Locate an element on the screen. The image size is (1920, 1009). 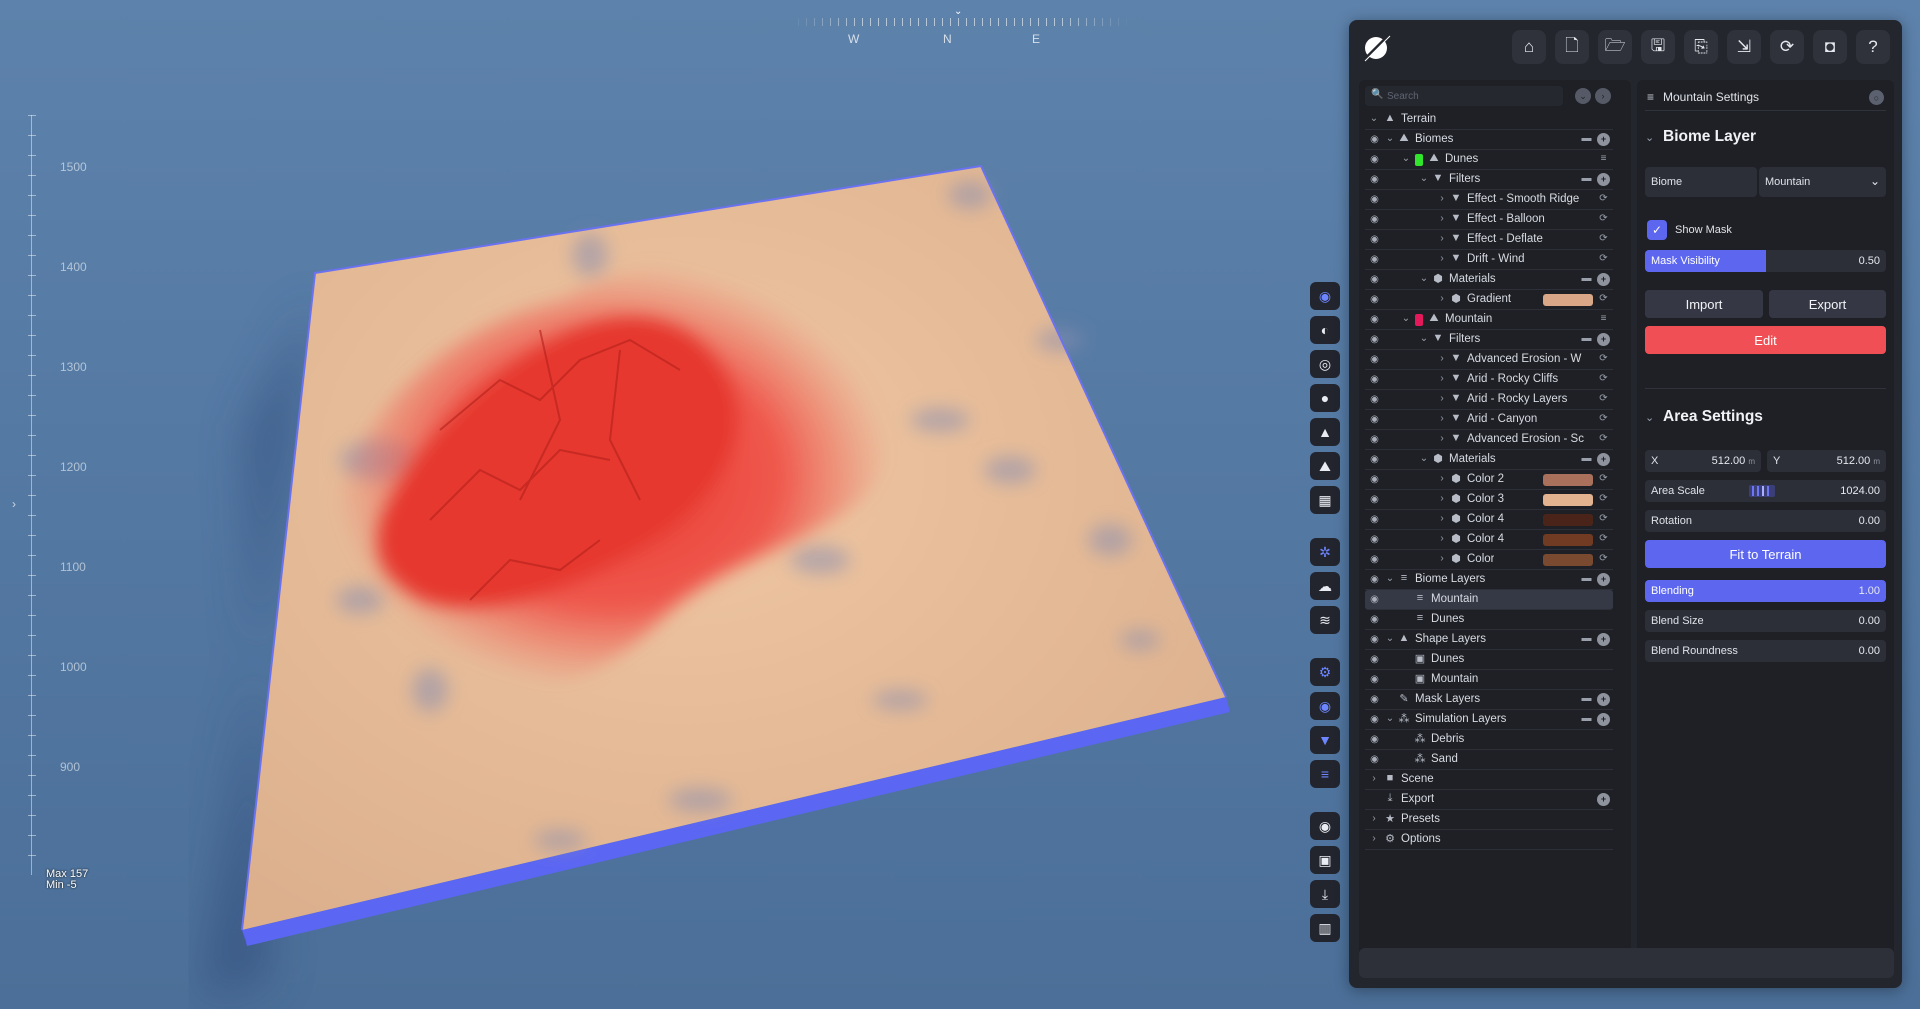
tree-row-sim-debris: ◉ ⁂ Debris is located at coordinates (1489, 740).